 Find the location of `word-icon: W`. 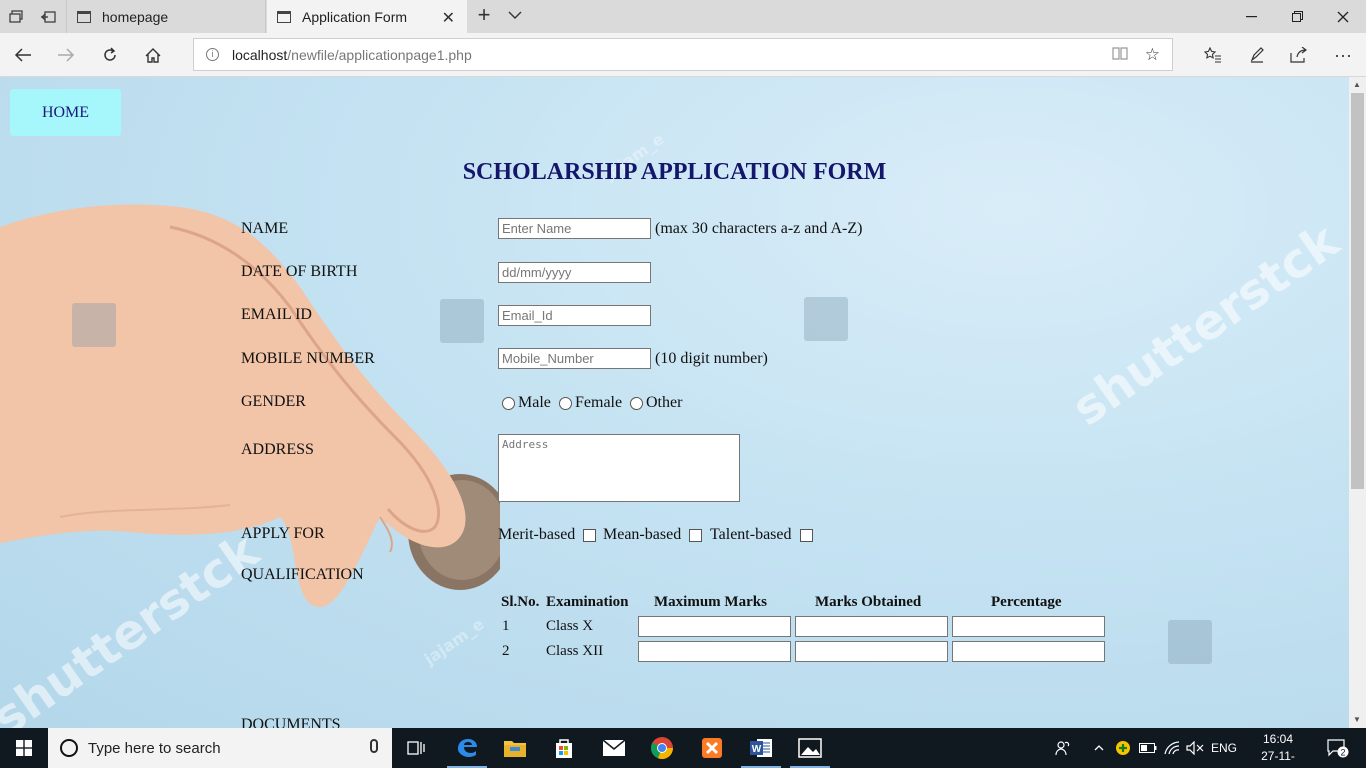

word-icon: W is located at coordinates (761, 748).